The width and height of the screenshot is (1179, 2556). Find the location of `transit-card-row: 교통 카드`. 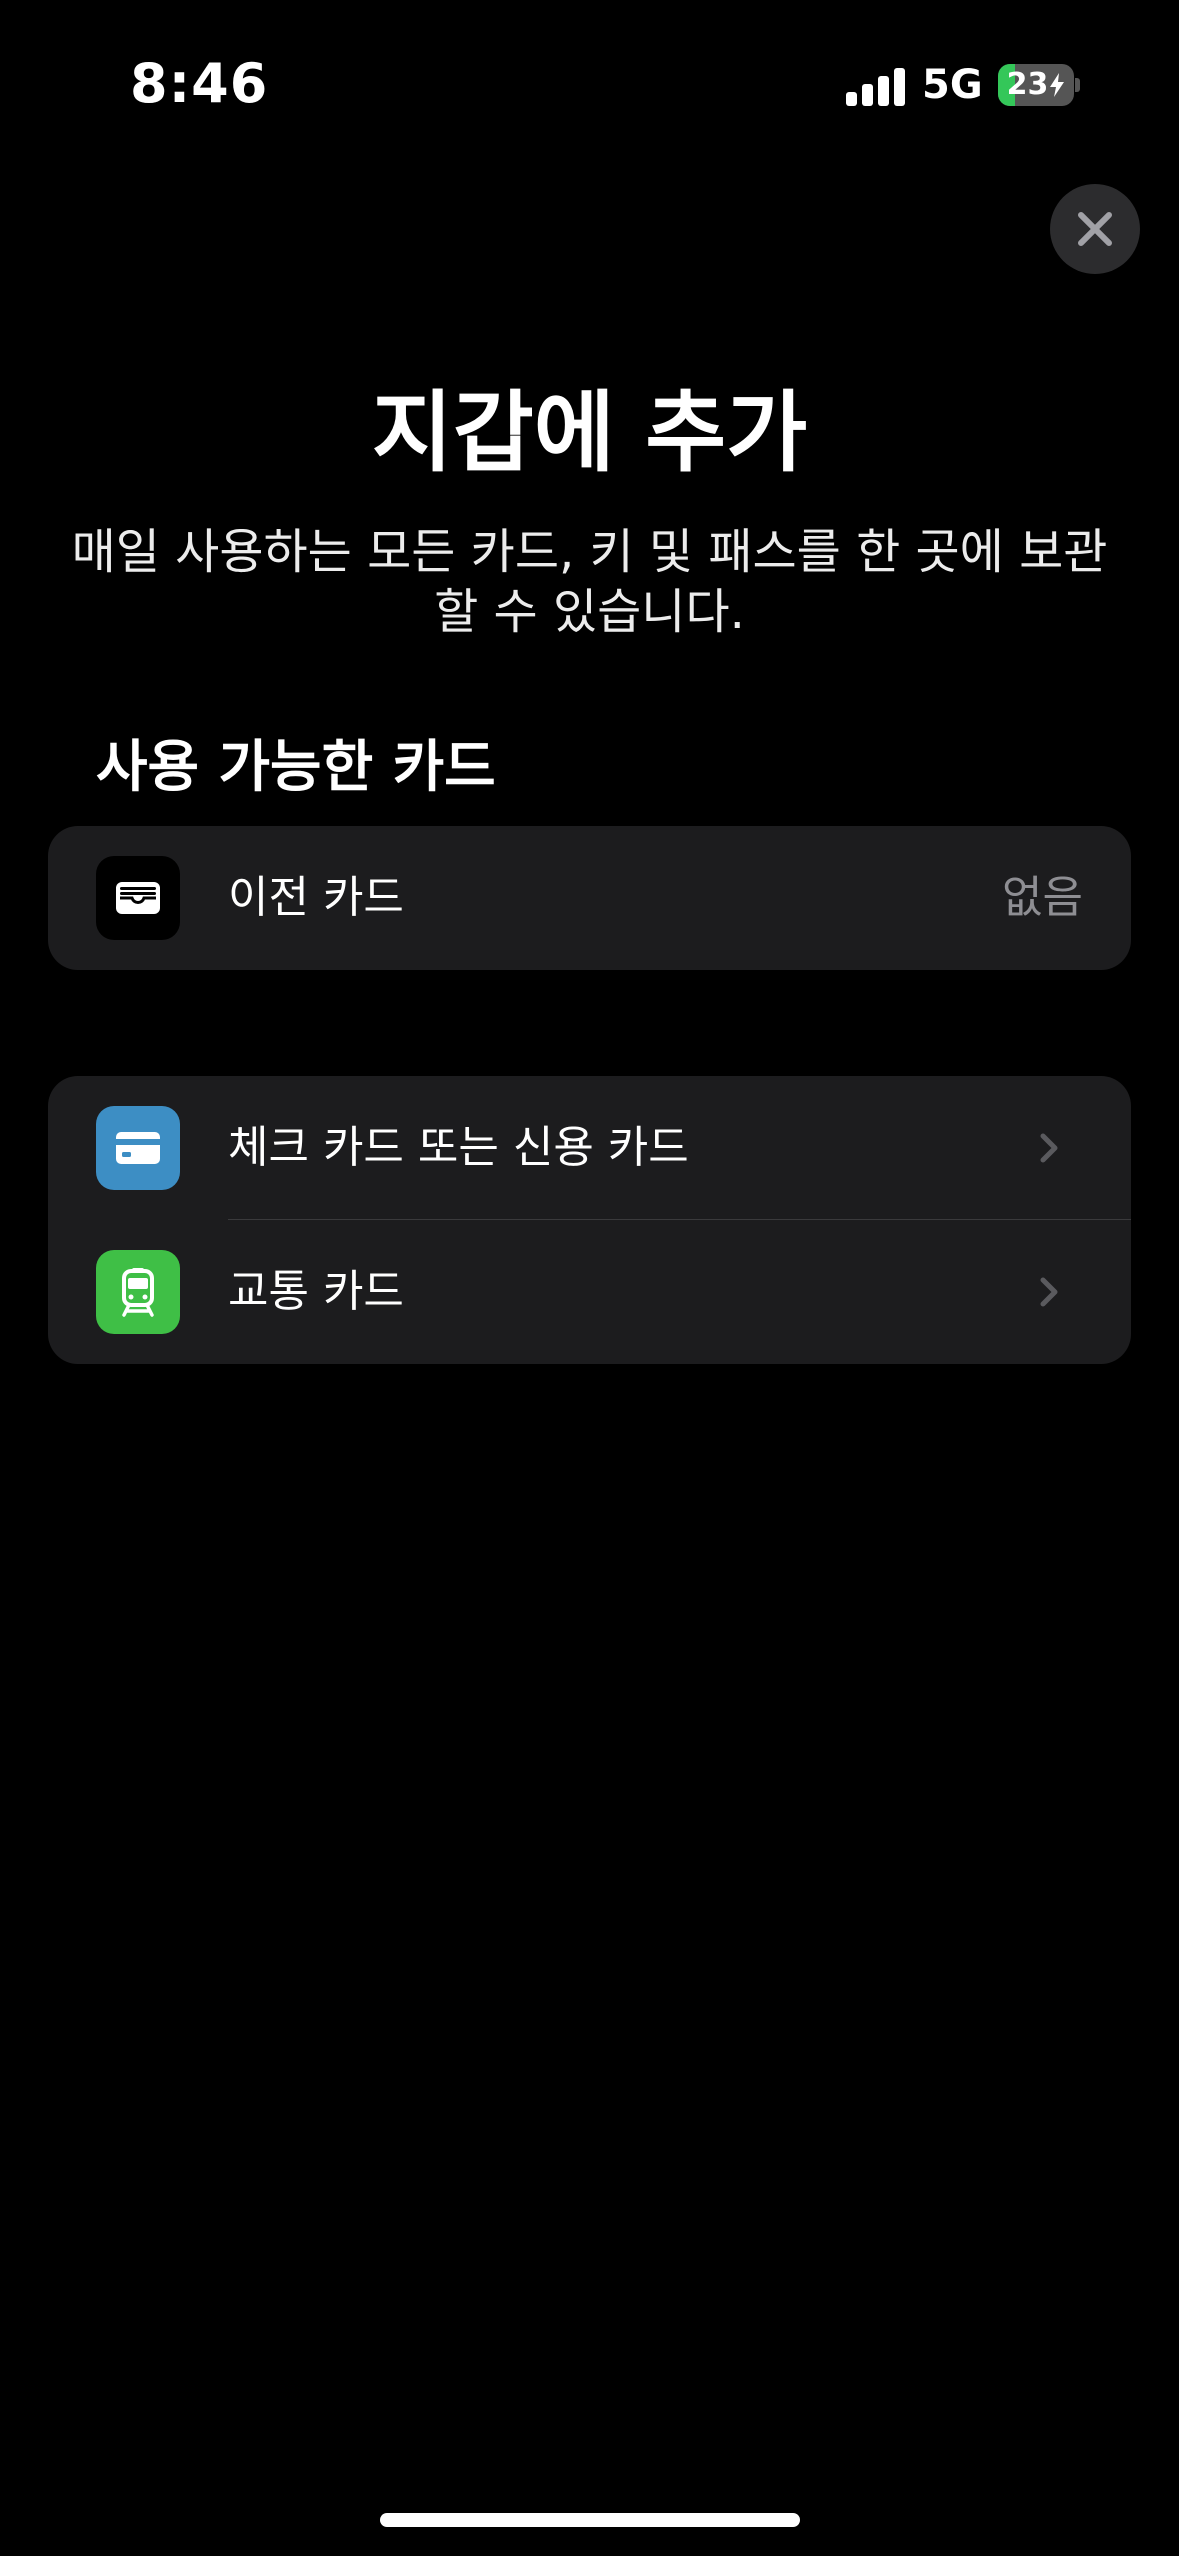

transit-card-row: 교통 카드 is located at coordinates (589, 1292).